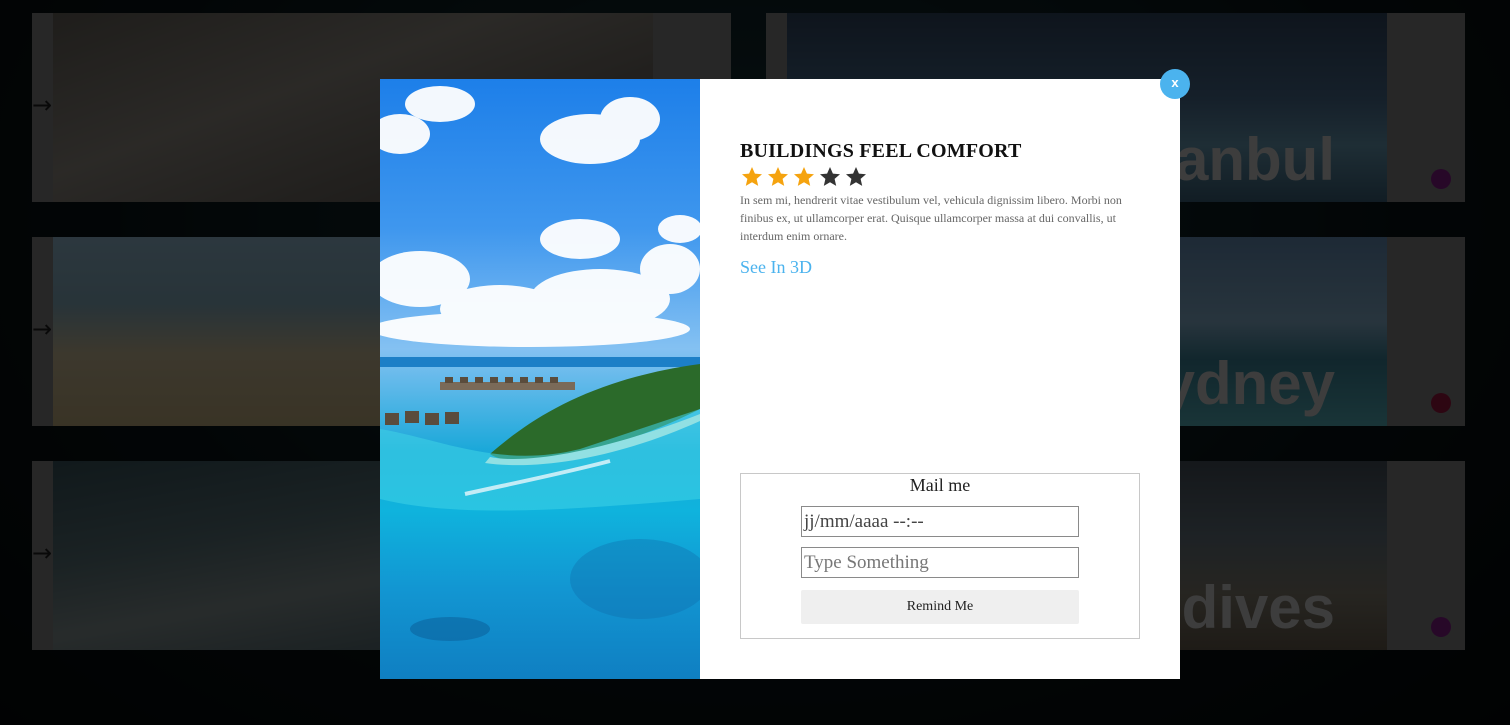 Image resolution: width=1510 pixels, height=725 pixels. Describe the element at coordinates (940, 562) in the screenshot. I see `message-input: Type Something` at that location.